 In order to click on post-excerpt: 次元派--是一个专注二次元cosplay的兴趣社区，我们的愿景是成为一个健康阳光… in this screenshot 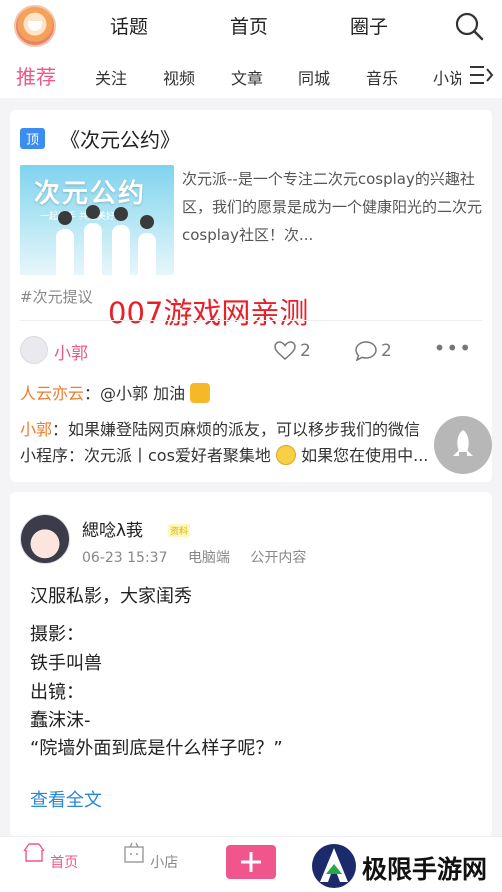, I will do `click(333, 207)`.